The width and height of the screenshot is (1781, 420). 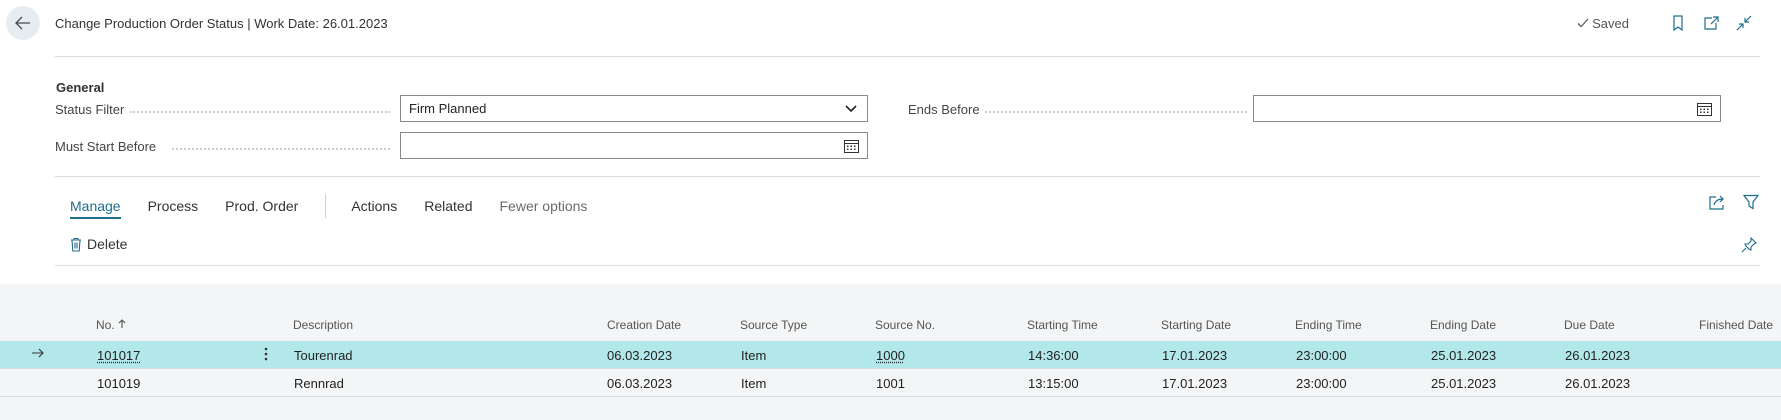 What do you see at coordinates (326, 206) in the screenshot?
I see `action-bar-separator` at bounding box center [326, 206].